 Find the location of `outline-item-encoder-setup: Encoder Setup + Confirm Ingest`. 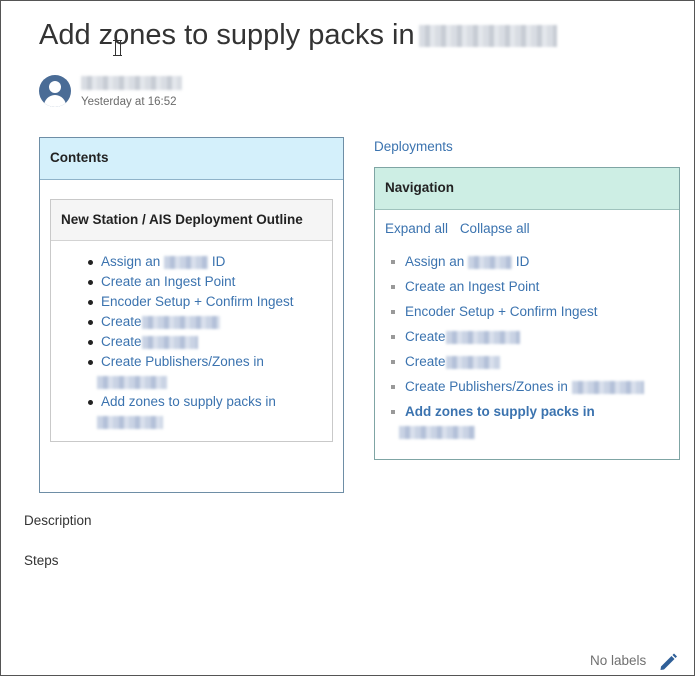

outline-item-encoder-setup: Encoder Setup + Confirm Ingest is located at coordinates (191, 302).